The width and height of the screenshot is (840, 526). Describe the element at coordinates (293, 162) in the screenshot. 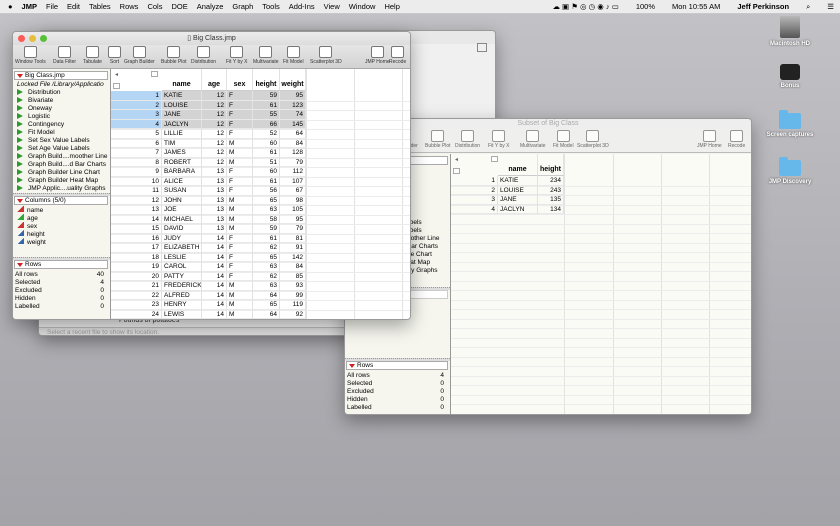

I see `table-cell: 79` at that location.